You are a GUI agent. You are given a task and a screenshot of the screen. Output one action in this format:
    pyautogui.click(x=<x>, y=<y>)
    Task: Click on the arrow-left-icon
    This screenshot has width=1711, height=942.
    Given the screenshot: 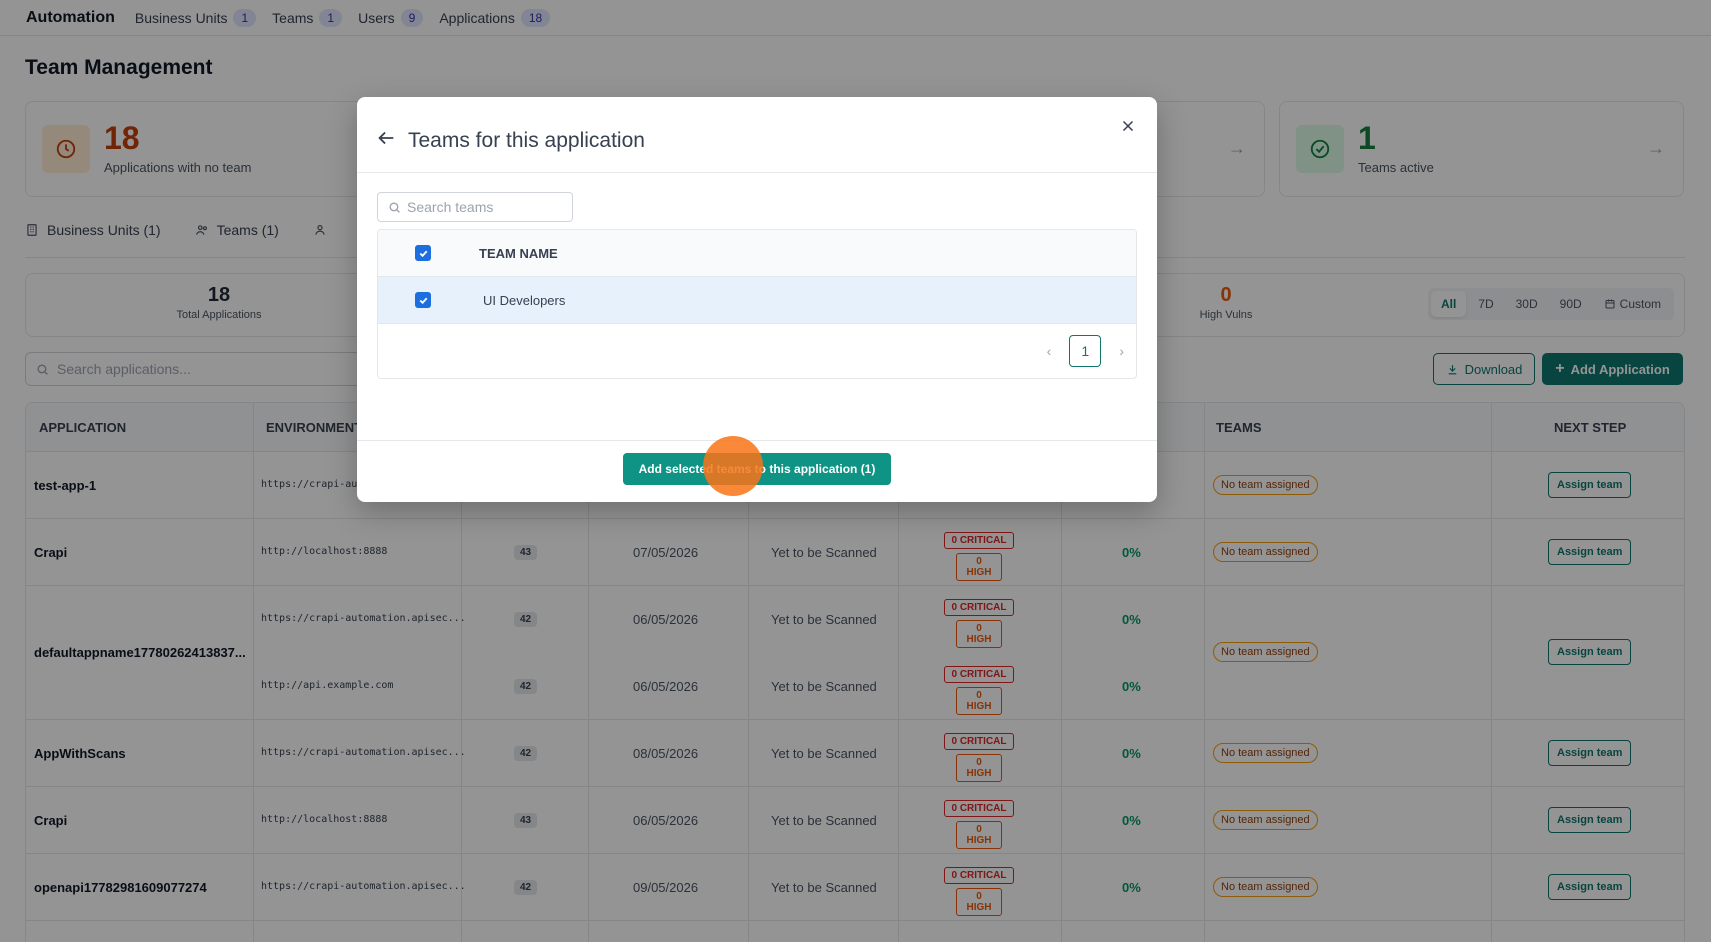 What is the action you would take?
    pyautogui.click(x=386, y=140)
    